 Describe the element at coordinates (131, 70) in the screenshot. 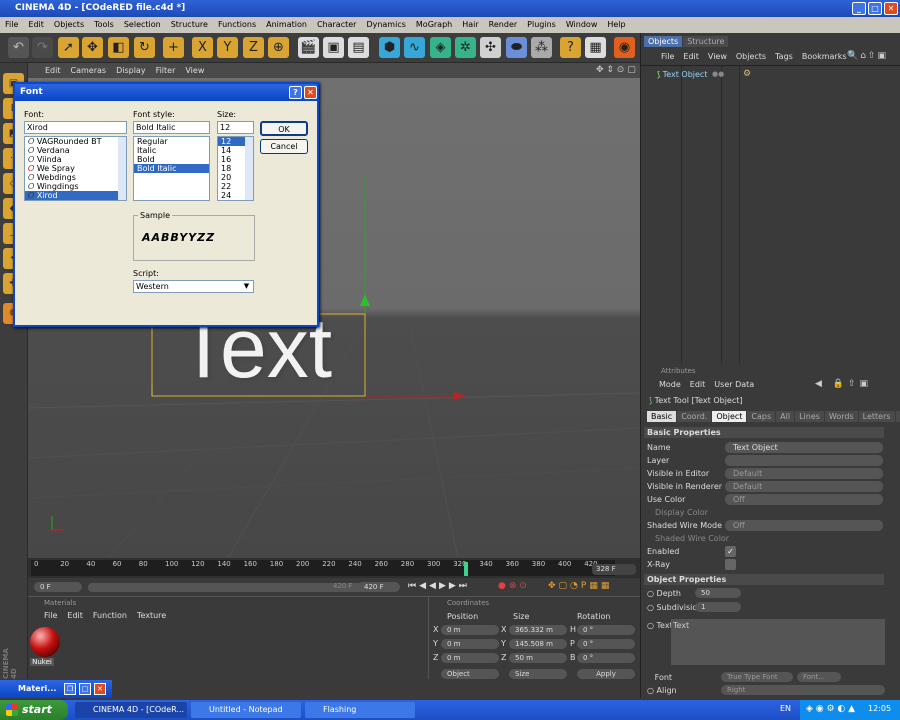

I see `viewport-menu-display: Display` at that location.